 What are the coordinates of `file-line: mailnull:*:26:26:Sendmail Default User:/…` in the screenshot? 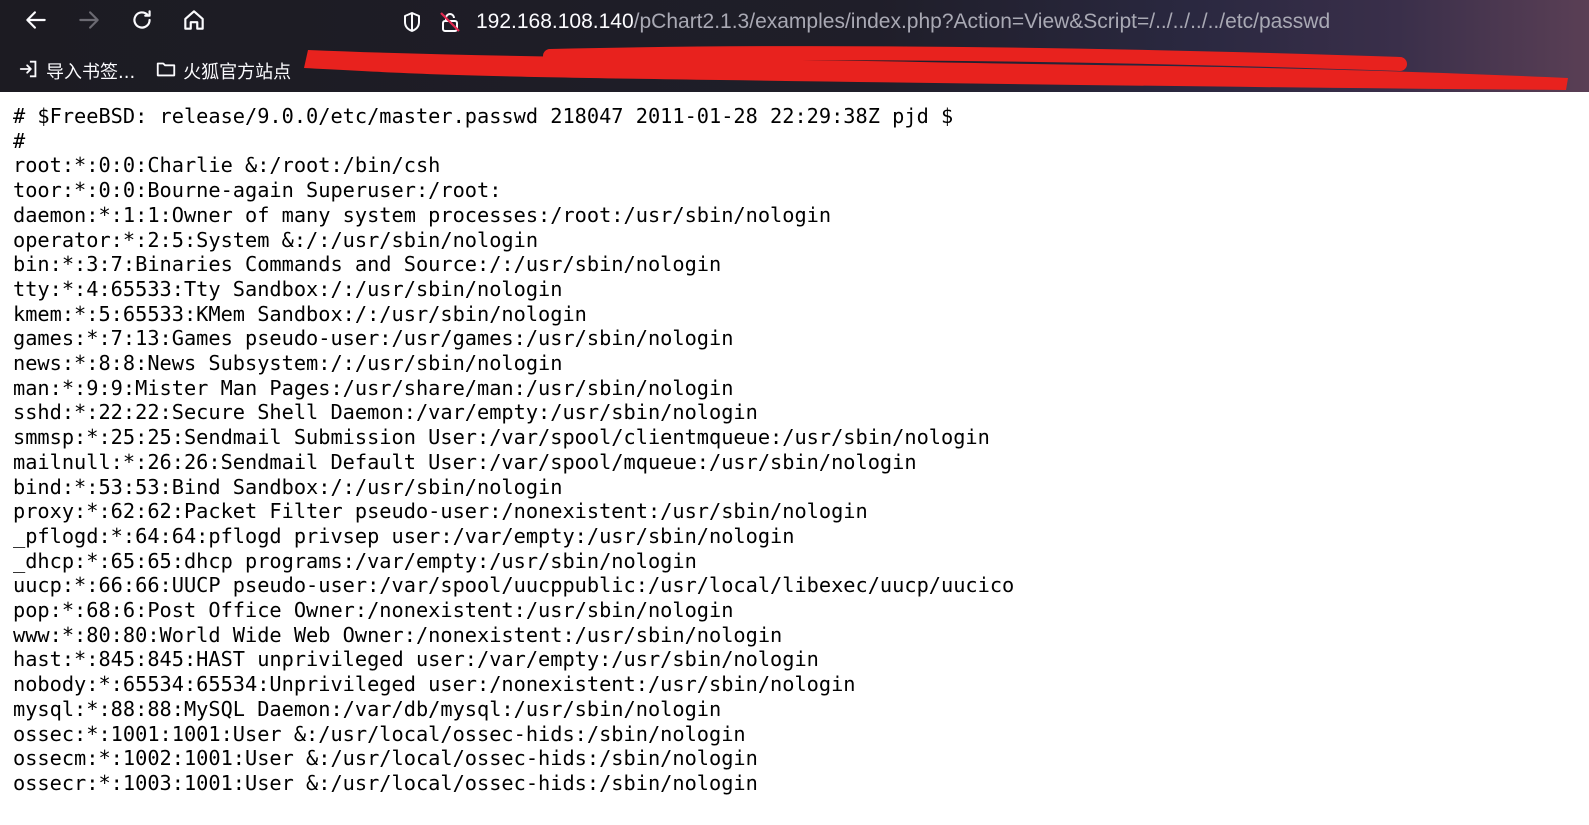 It's located at (465, 461).